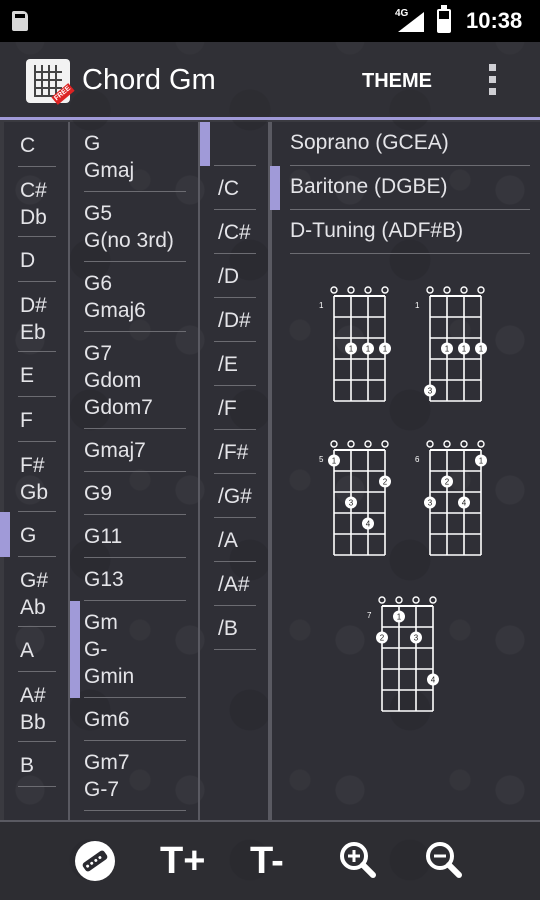 The width and height of the screenshot is (540, 900). What do you see at coordinates (417, 459) in the screenshot?
I see `fret-number: 6` at bounding box center [417, 459].